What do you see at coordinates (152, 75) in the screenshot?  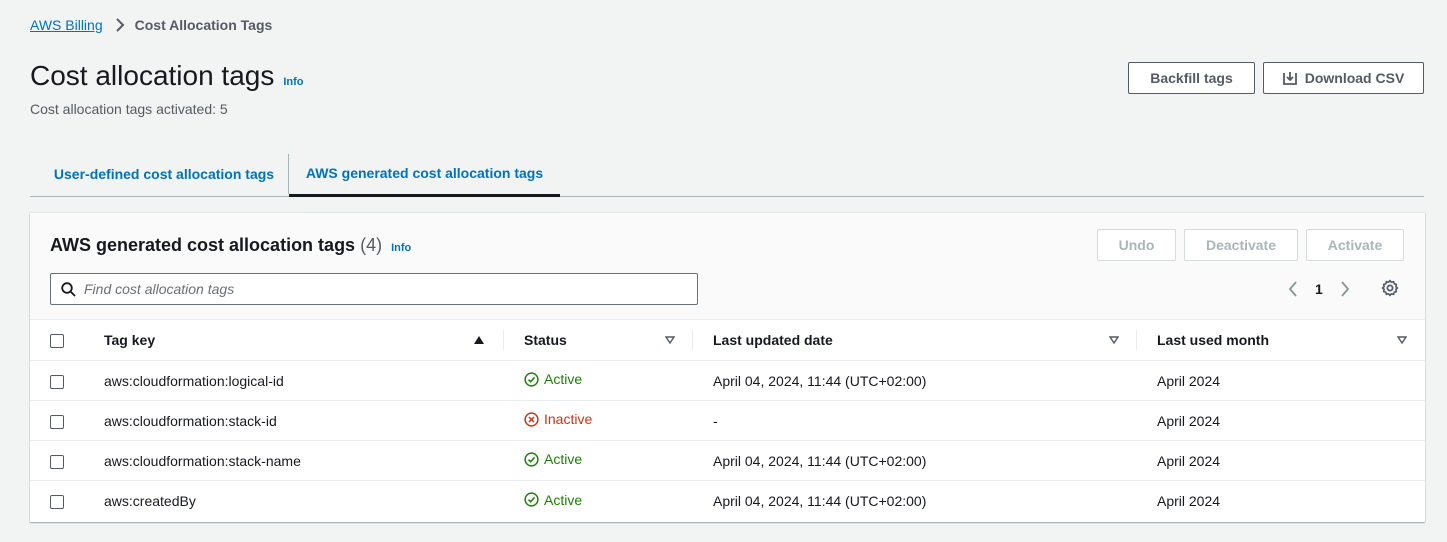 I see `page-title: Cost allocation tags` at bounding box center [152, 75].